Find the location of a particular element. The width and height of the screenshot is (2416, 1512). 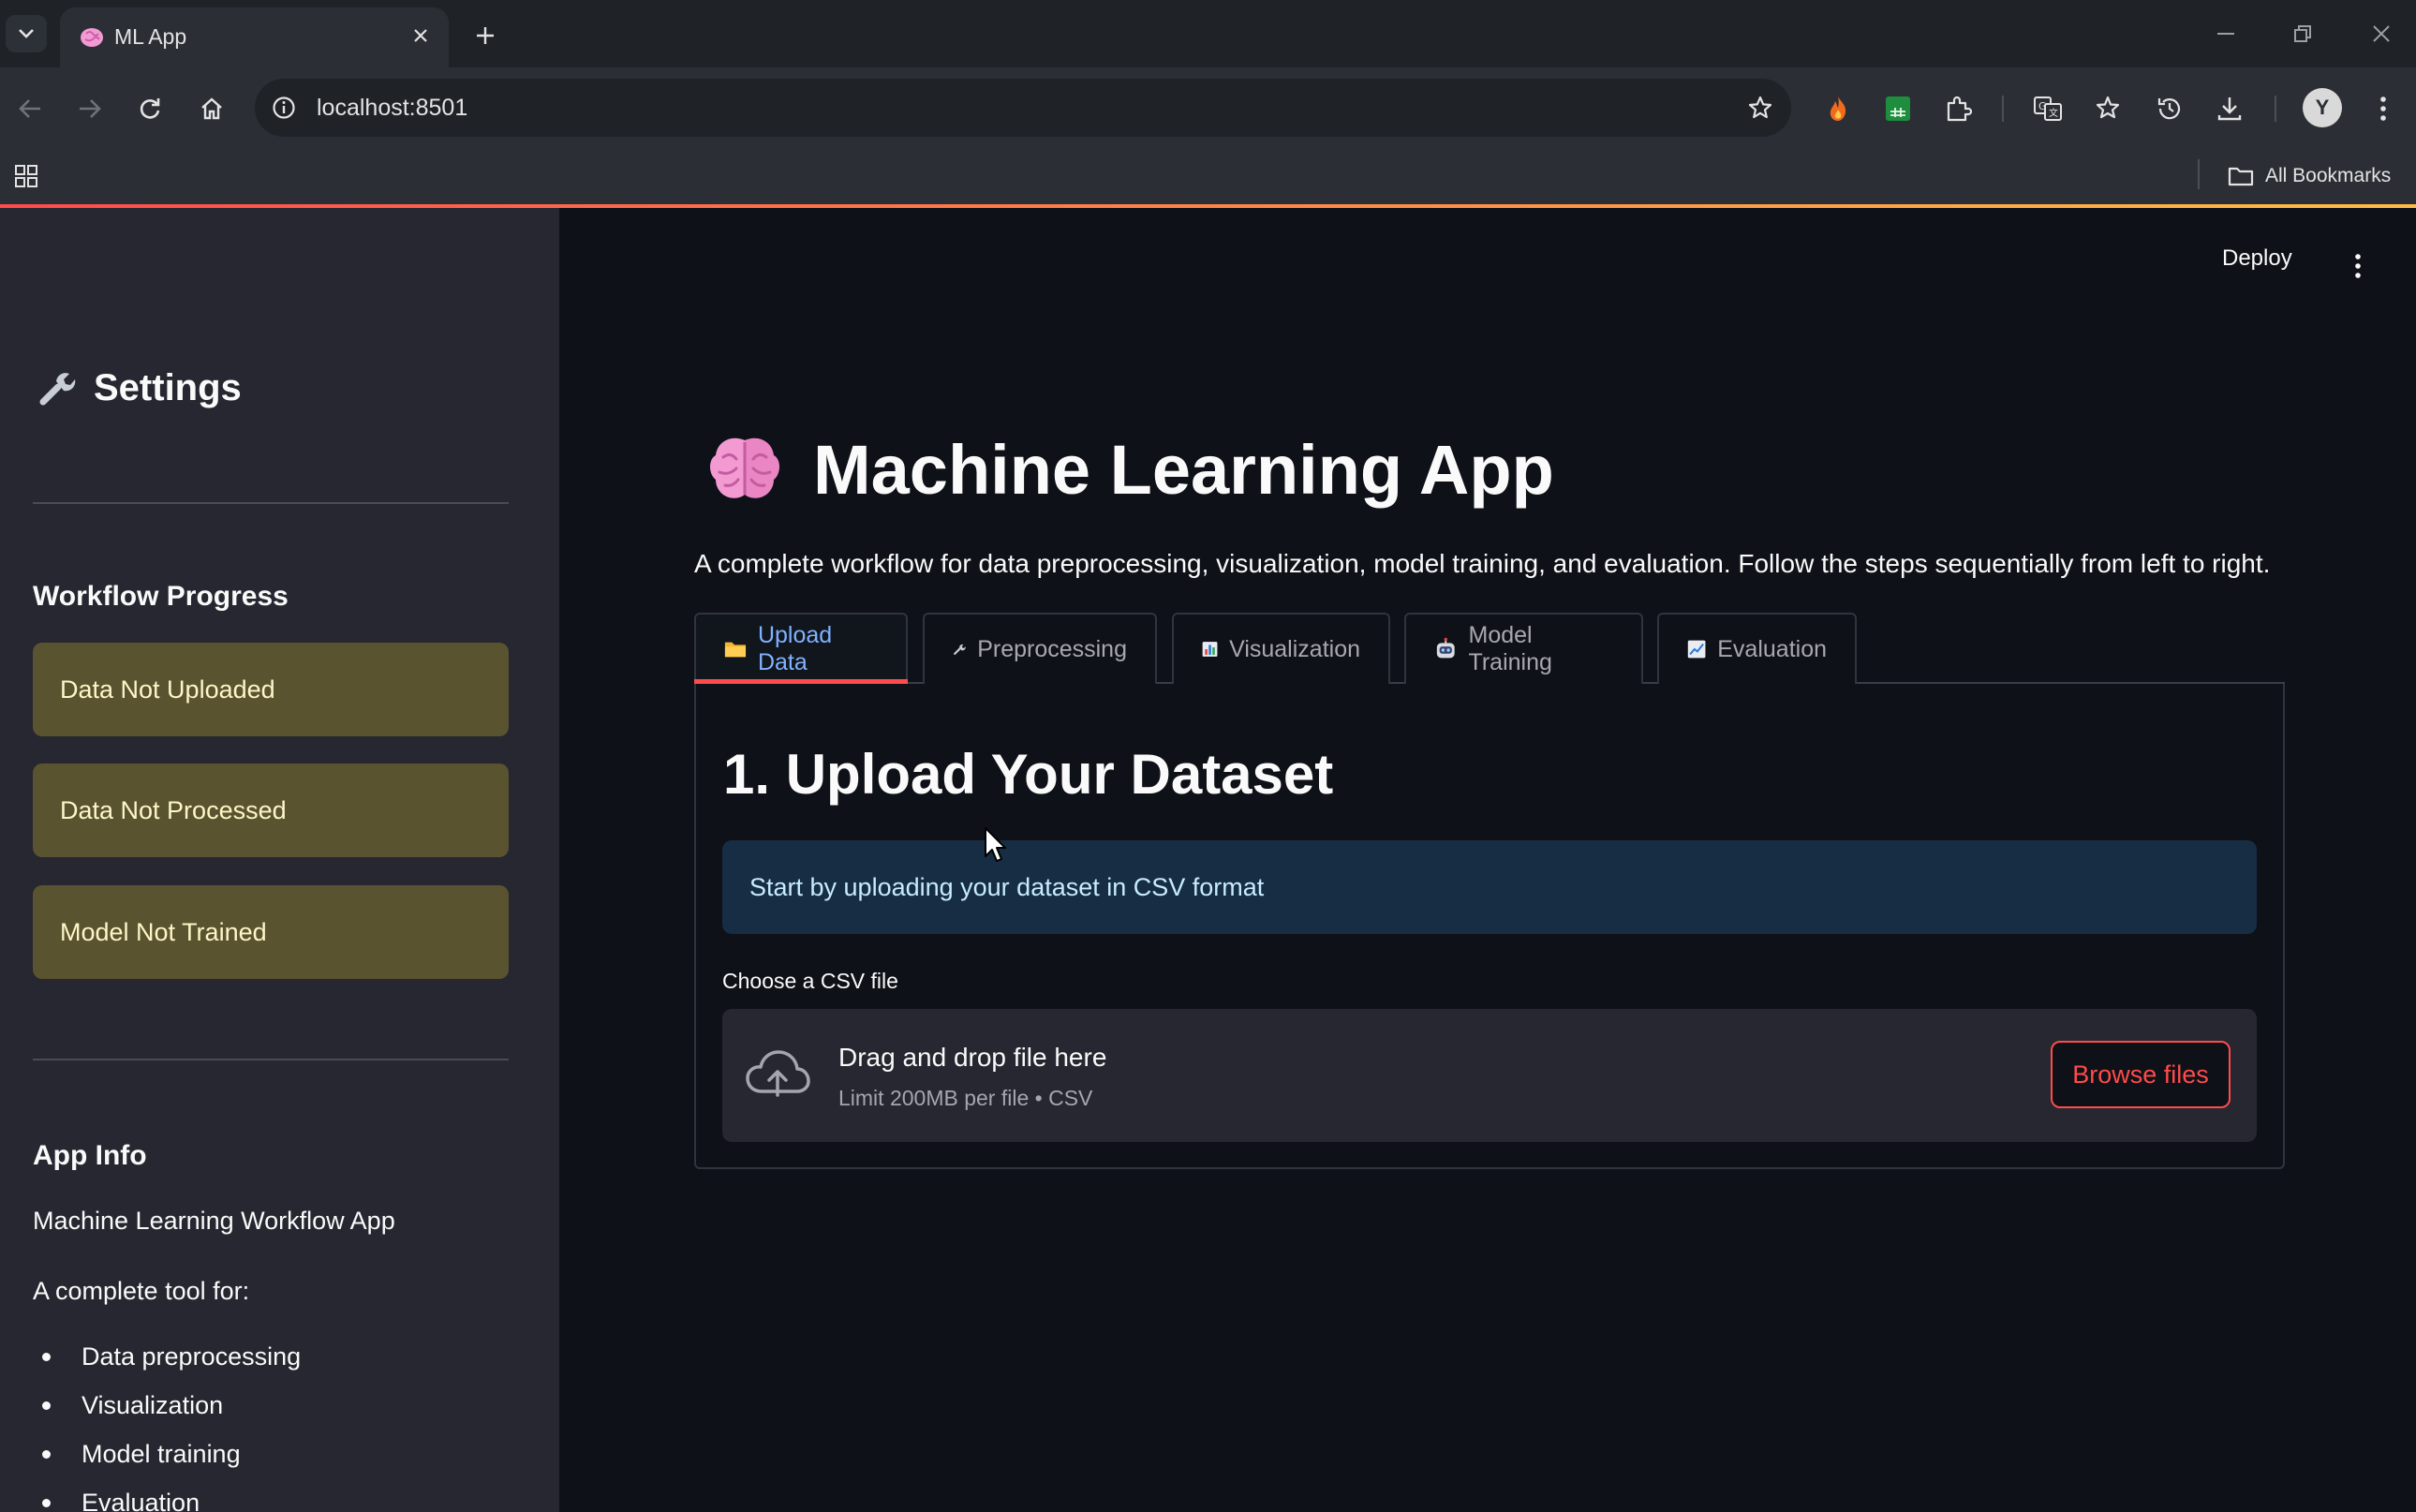

restore-icon is located at coordinates (2302, 33).